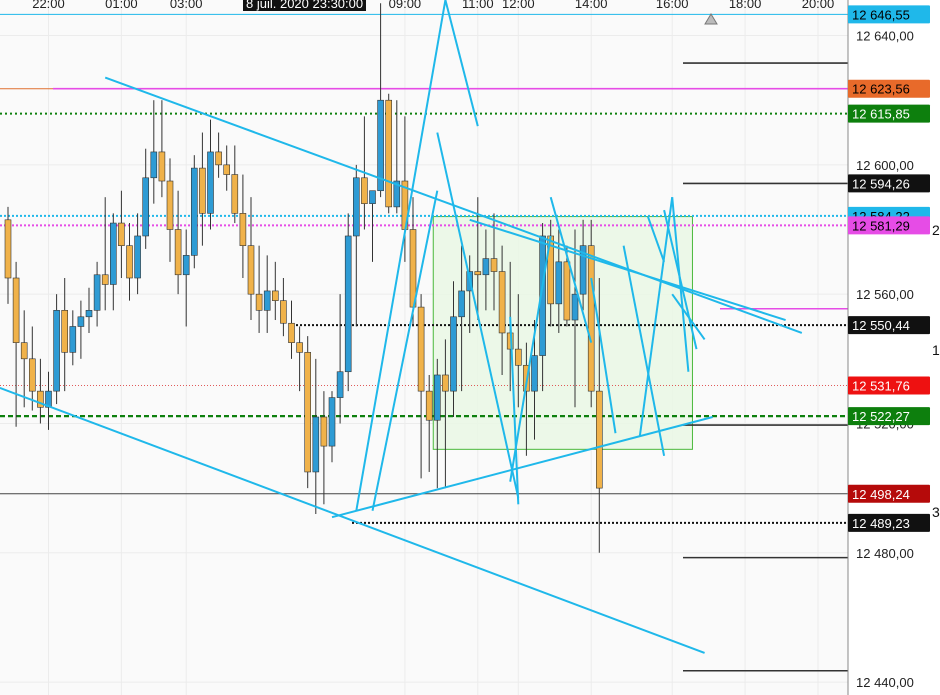 The height and width of the screenshot is (695, 940). What do you see at coordinates (48, 5) in the screenshot?
I see `x-tick-label: 22:00` at bounding box center [48, 5].